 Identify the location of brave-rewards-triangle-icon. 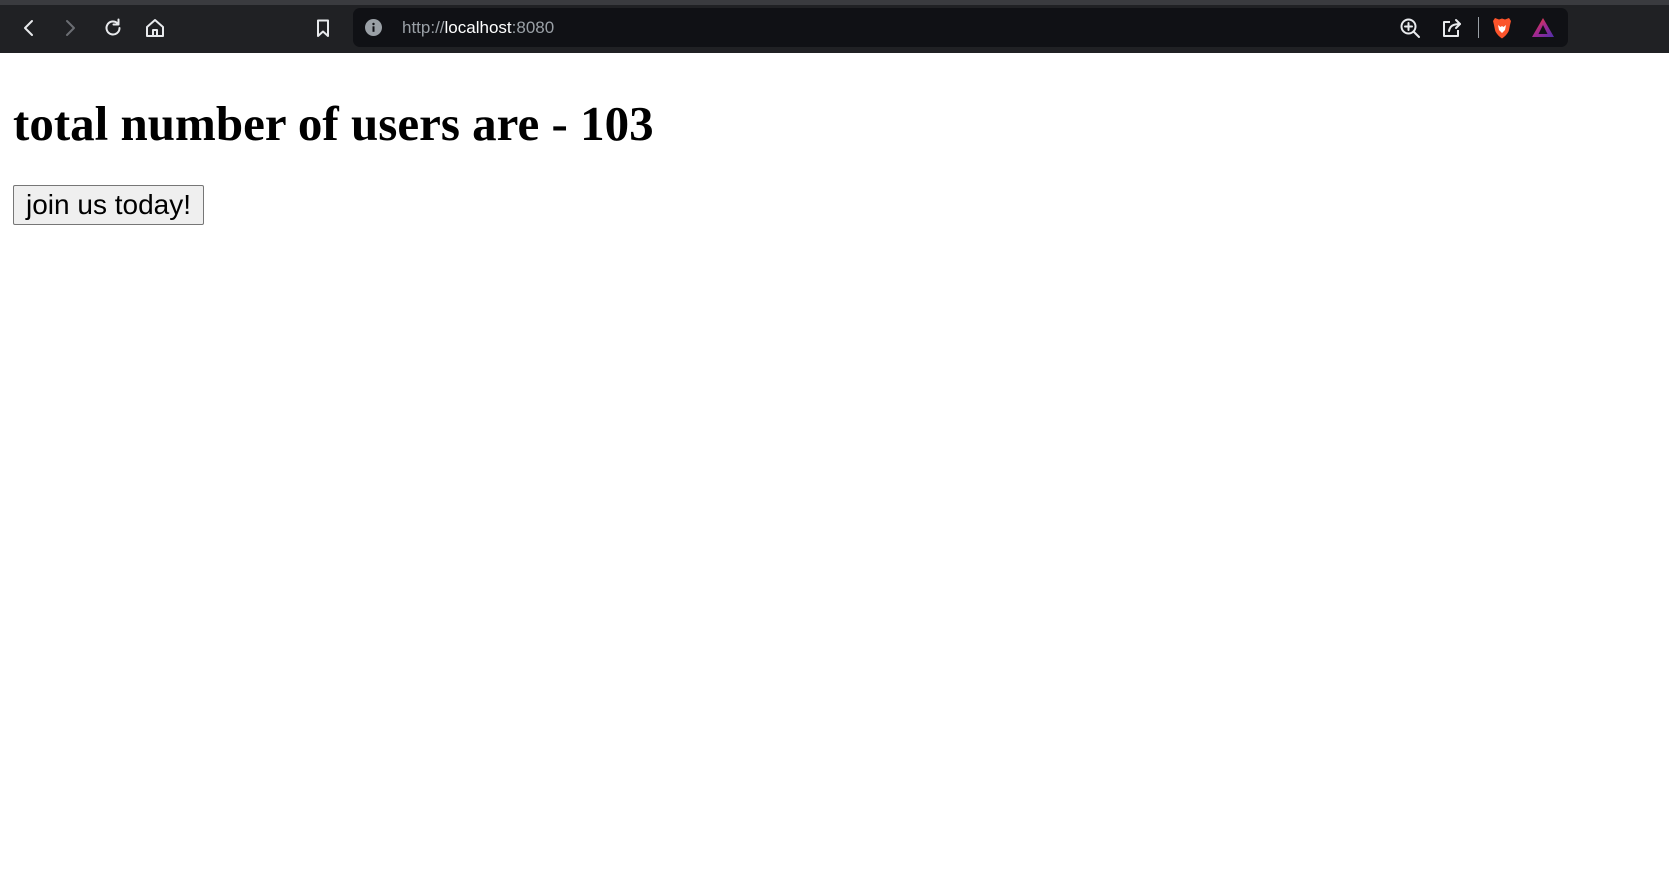
(1543, 27).